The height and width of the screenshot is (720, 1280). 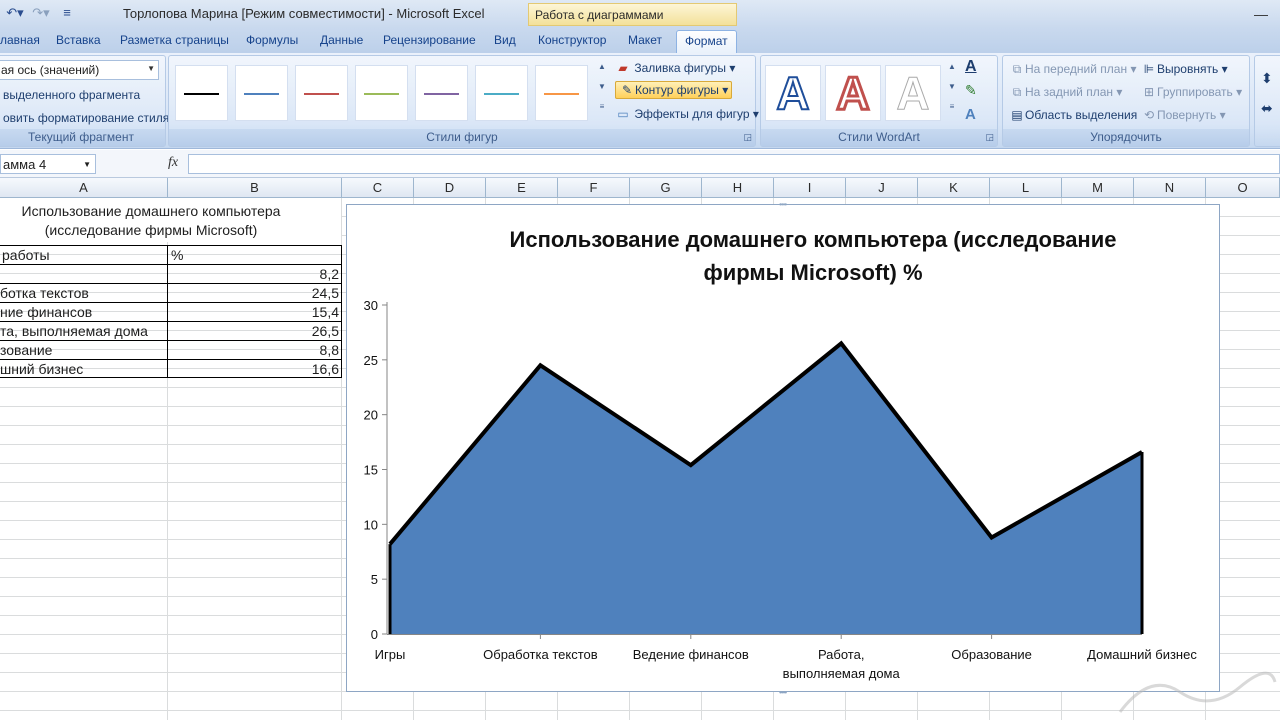 What do you see at coordinates (71, 95) in the screenshot?
I see `format-selection-button: выделенного фрагмента` at bounding box center [71, 95].